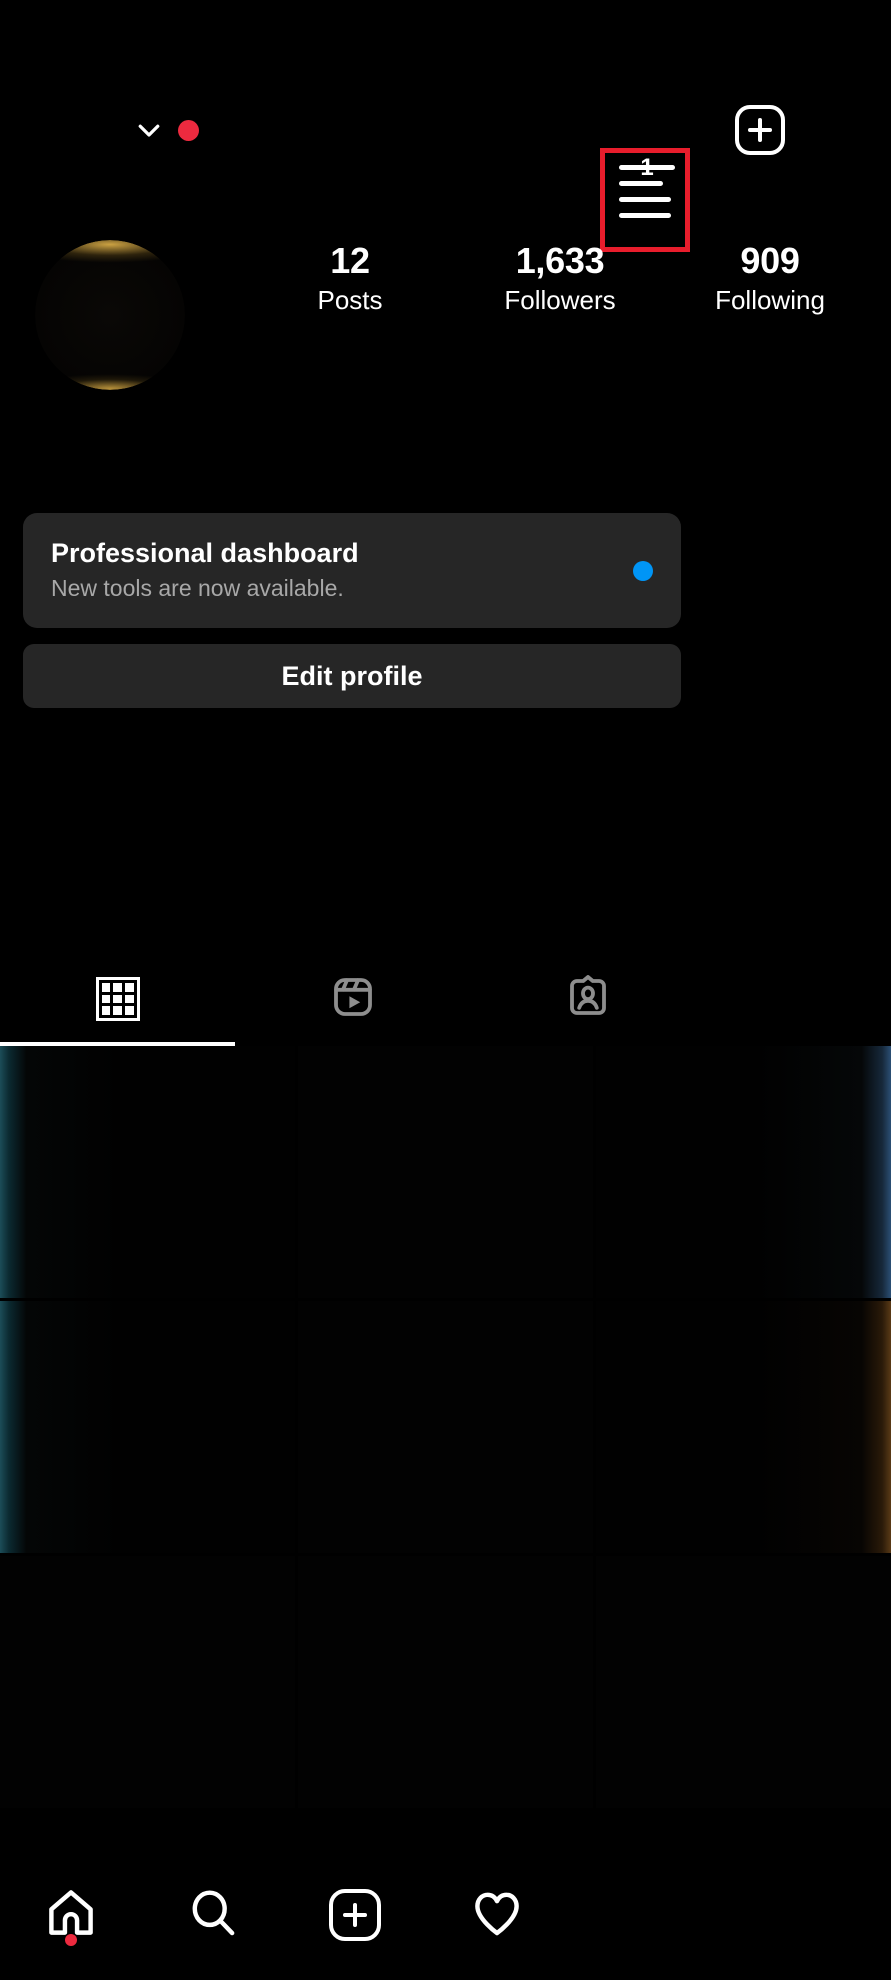 This screenshot has height=1980, width=891. I want to click on stat-following: 909 Following, so click(770, 278).